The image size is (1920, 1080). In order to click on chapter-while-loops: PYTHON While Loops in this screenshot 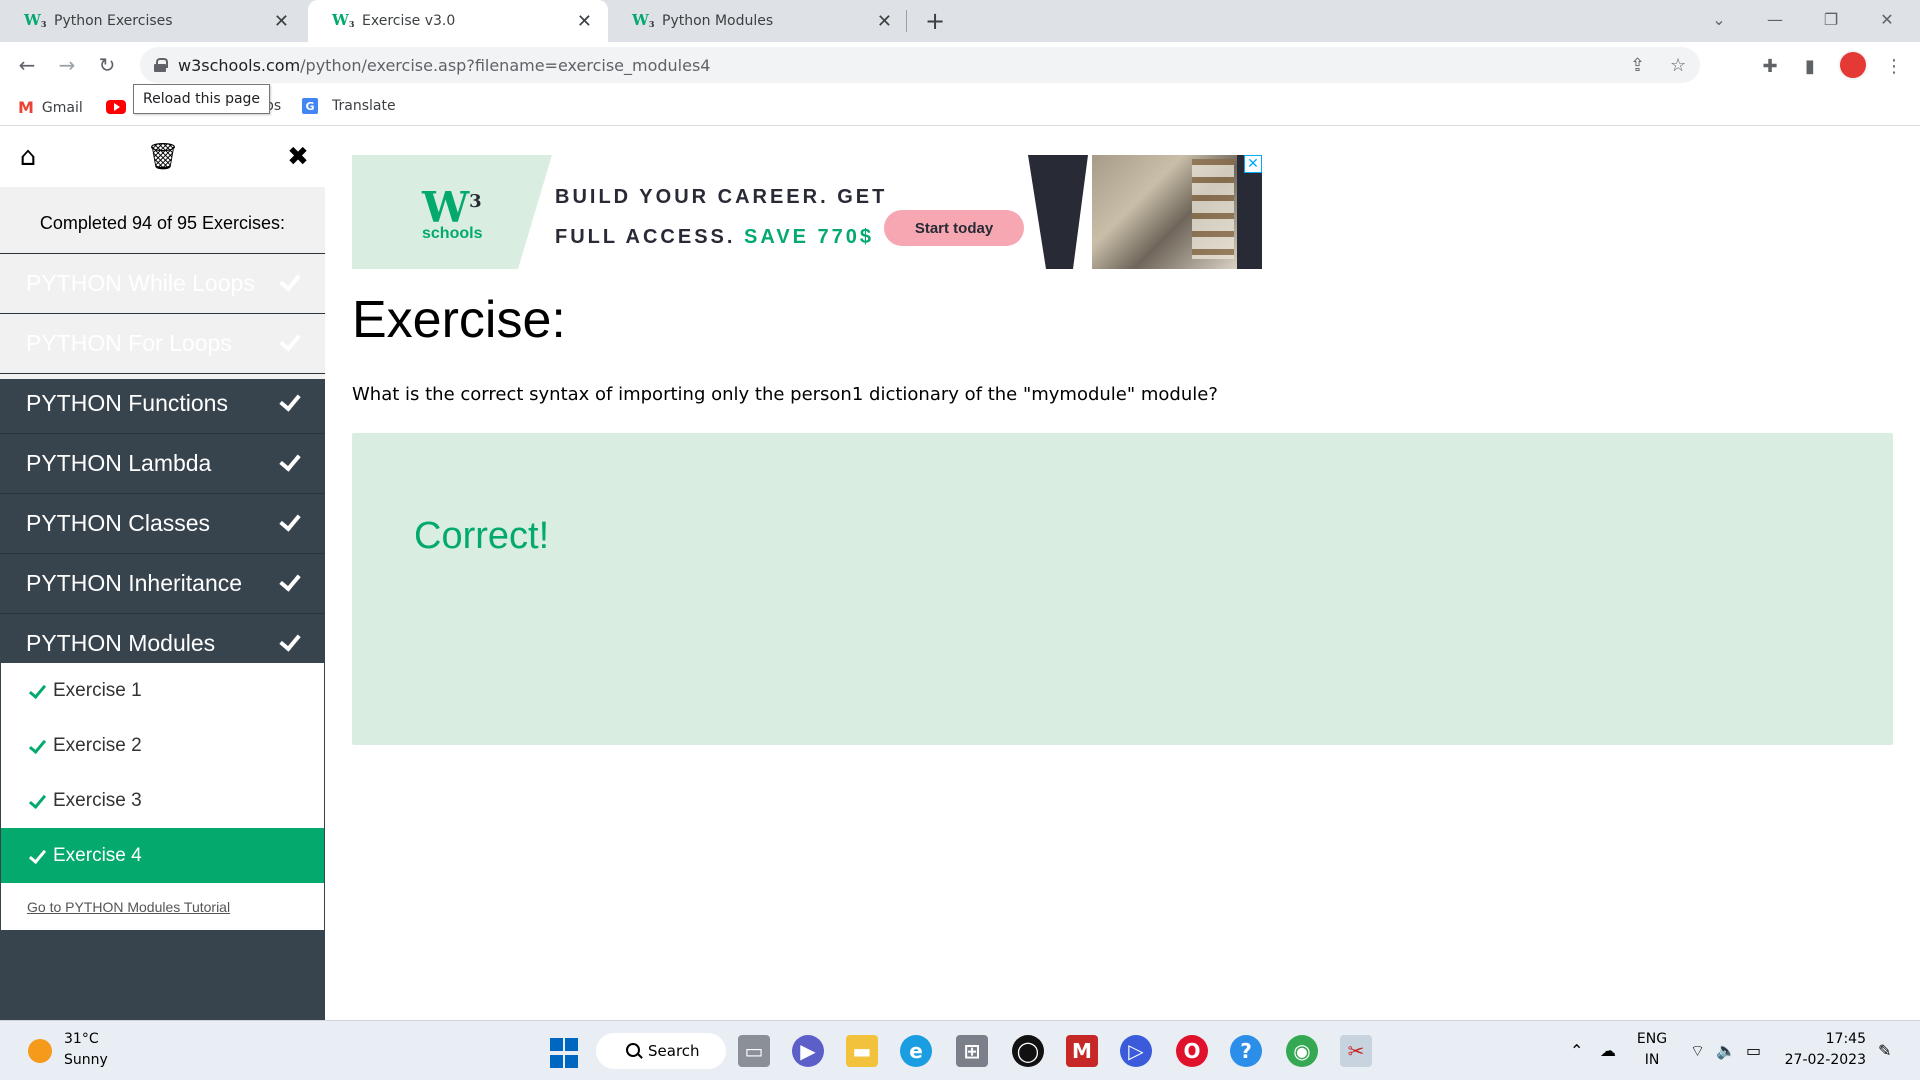, I will do `click(162, 283)`.